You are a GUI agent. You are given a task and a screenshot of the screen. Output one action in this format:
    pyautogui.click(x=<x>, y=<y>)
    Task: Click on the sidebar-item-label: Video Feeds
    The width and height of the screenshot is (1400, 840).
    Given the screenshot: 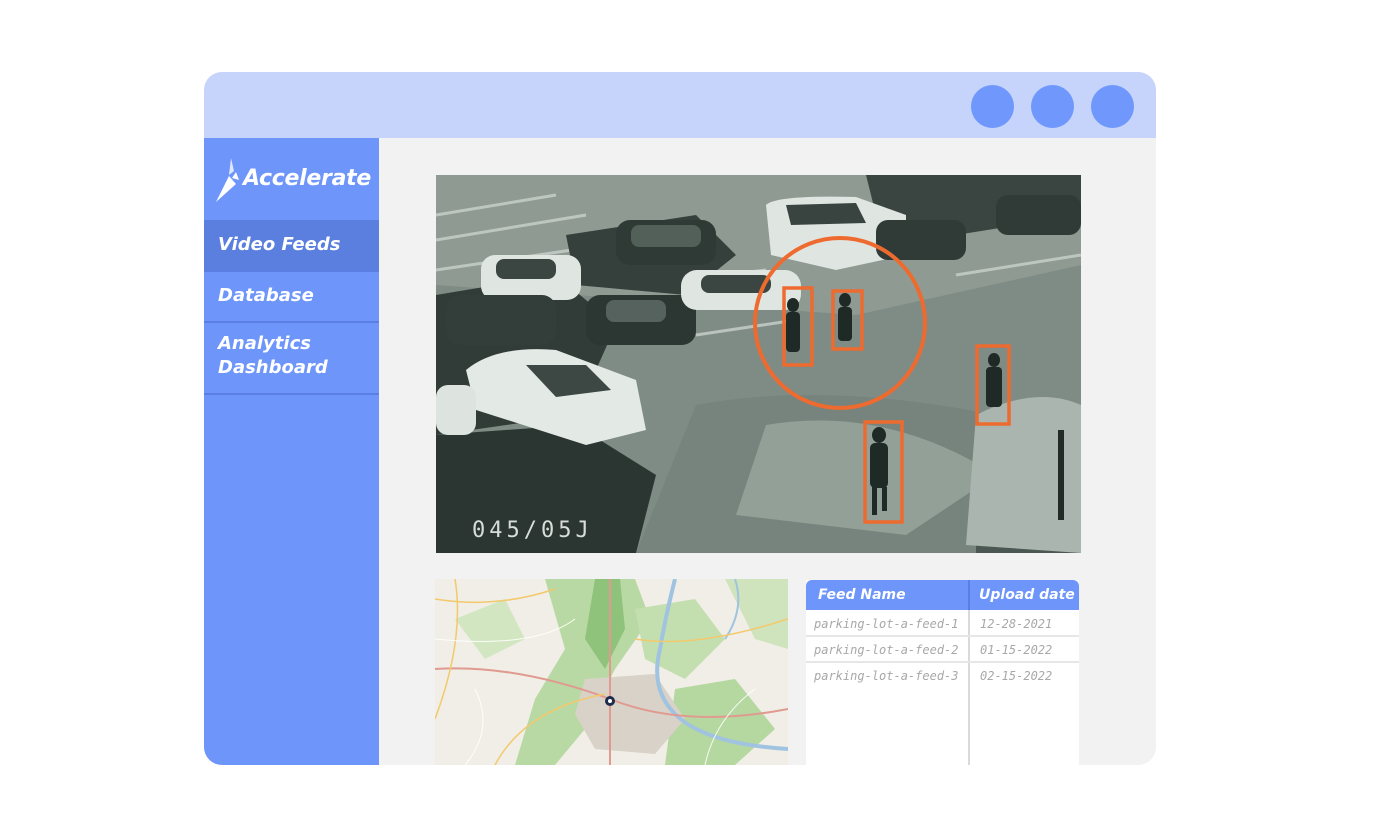 What is the action you would take?
    pyautogui.click(x=279, y=244)
    